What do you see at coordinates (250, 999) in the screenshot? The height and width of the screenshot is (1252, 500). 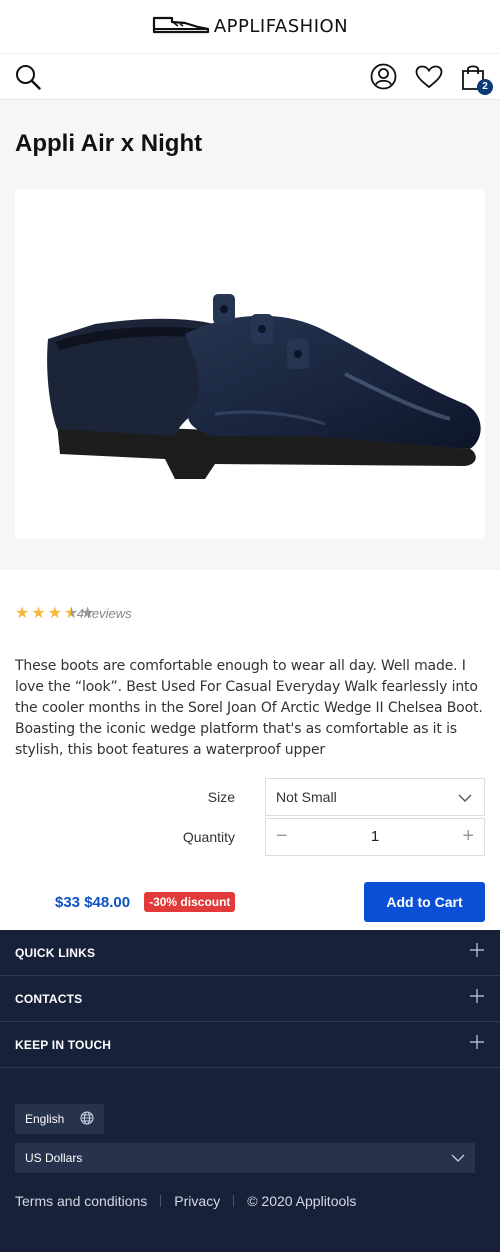 I see `footer-section-contacts: CONTACTS` at bounding box center [250, 999].